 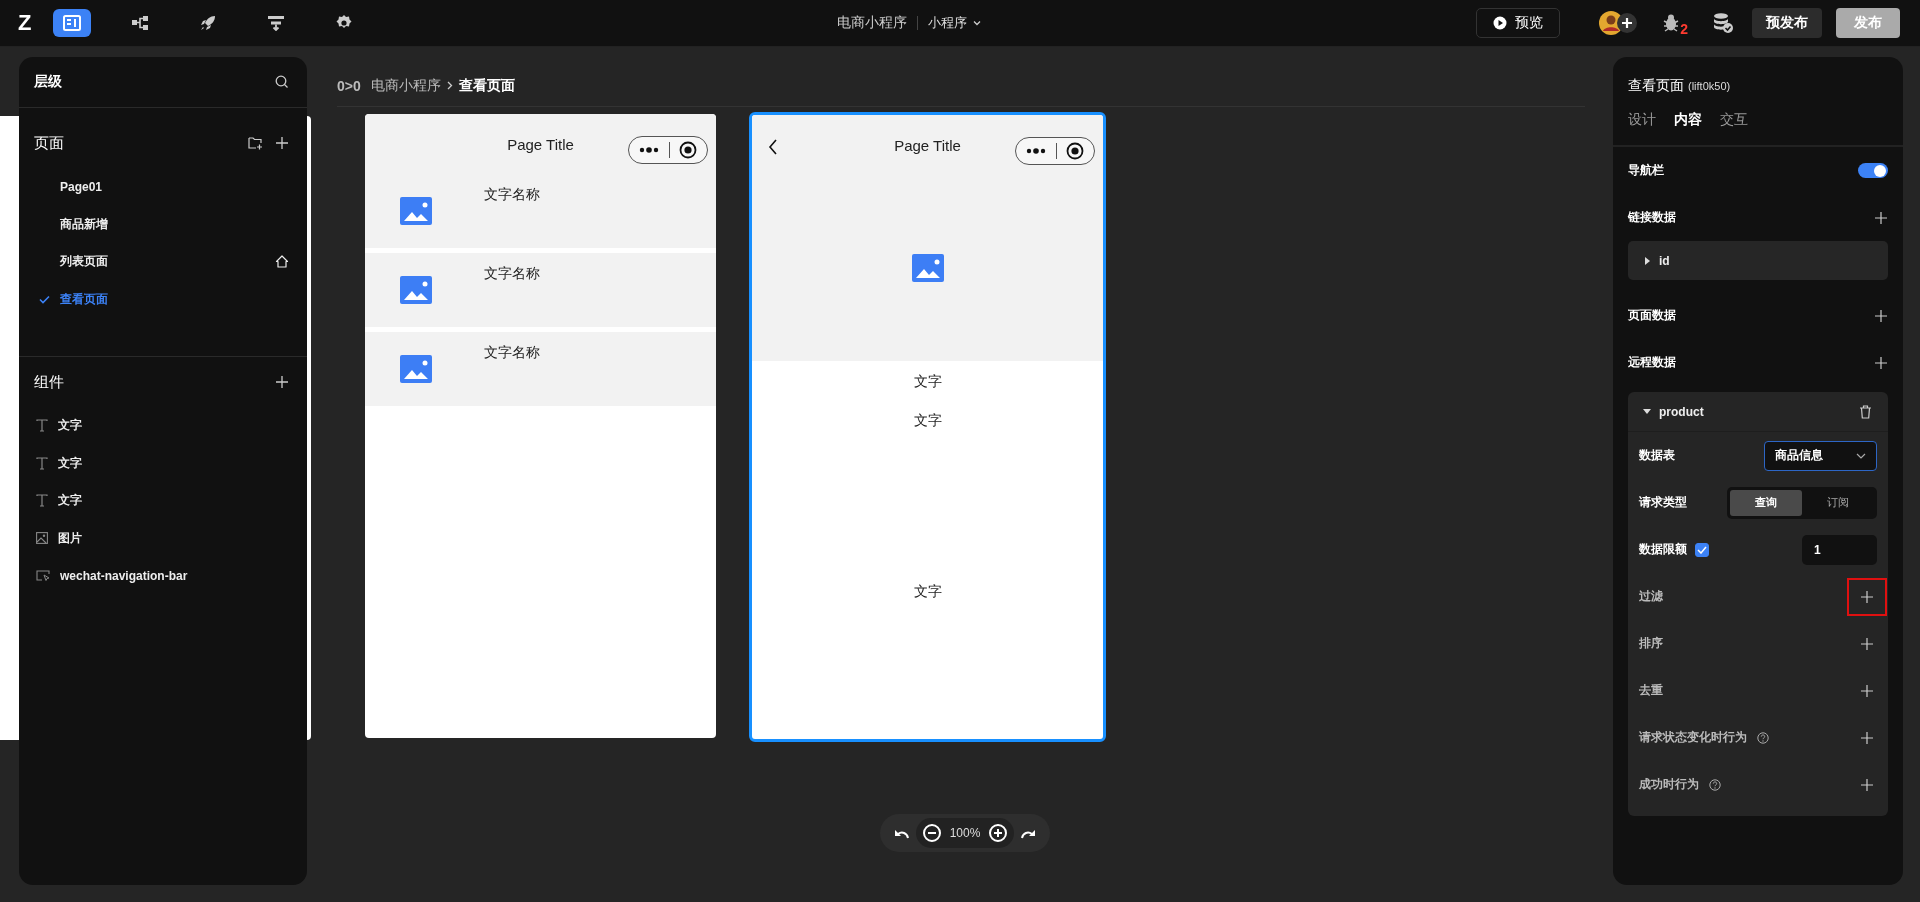 I want to click on phone-page: Page Title 文字 文字 文字, so click(x=927, y=427).